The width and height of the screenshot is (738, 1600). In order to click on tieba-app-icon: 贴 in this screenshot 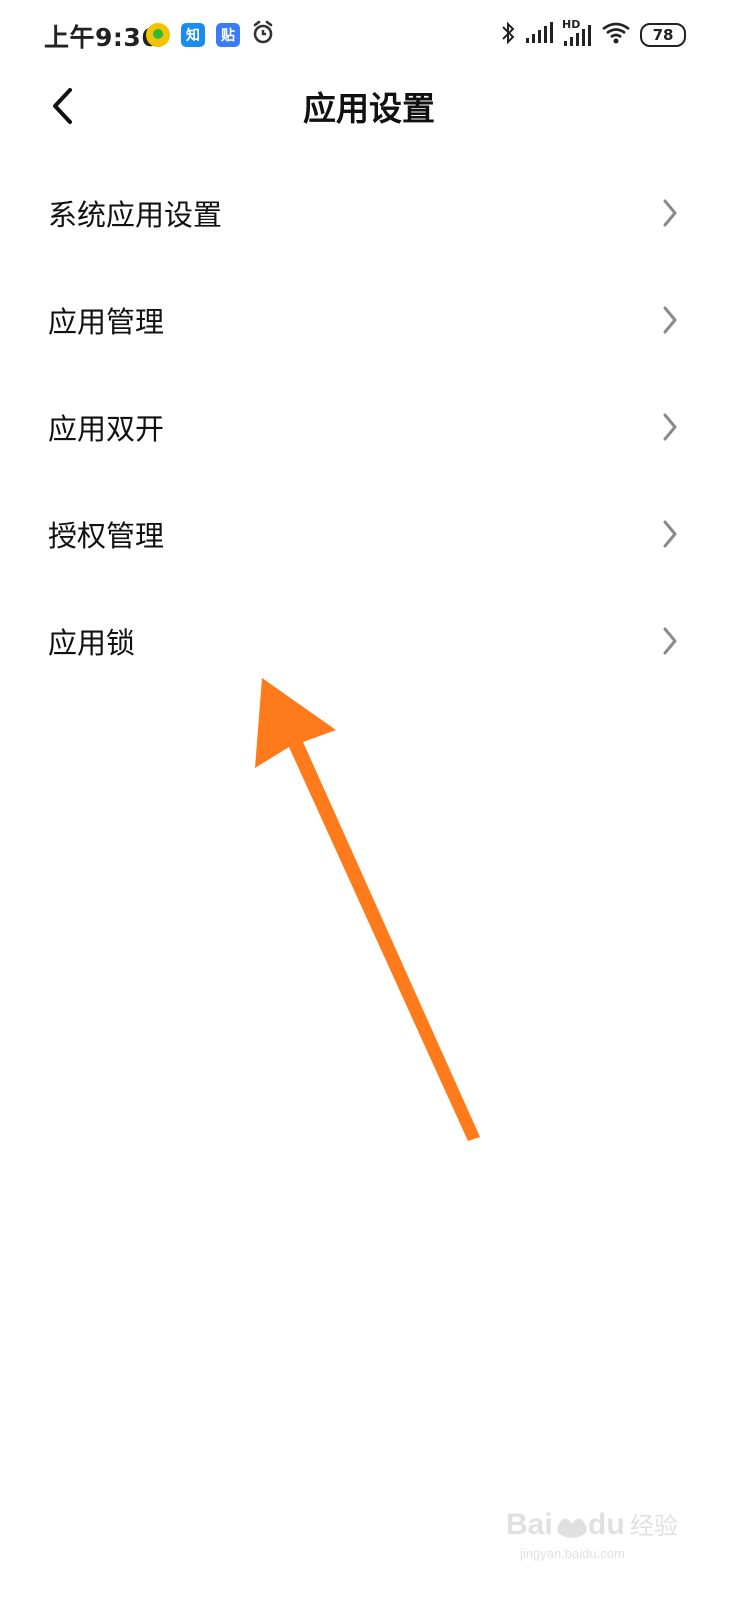, I will do `click(228, 35)`.